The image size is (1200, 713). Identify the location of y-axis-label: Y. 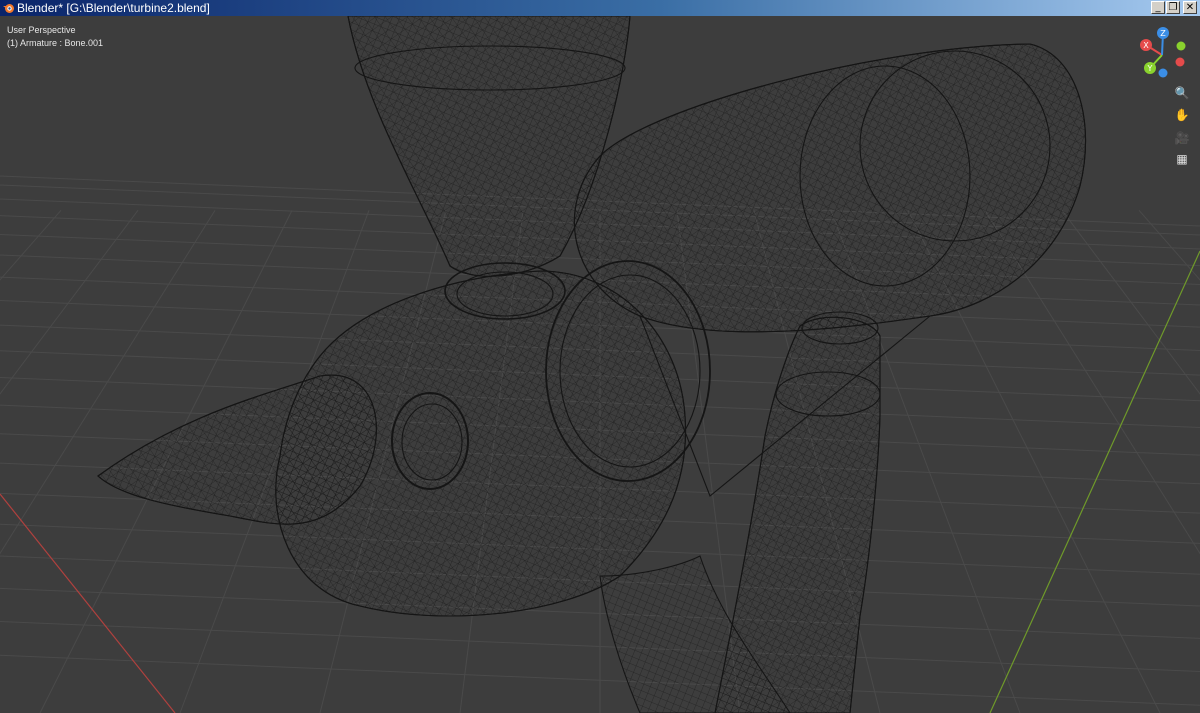
(1150, 68).